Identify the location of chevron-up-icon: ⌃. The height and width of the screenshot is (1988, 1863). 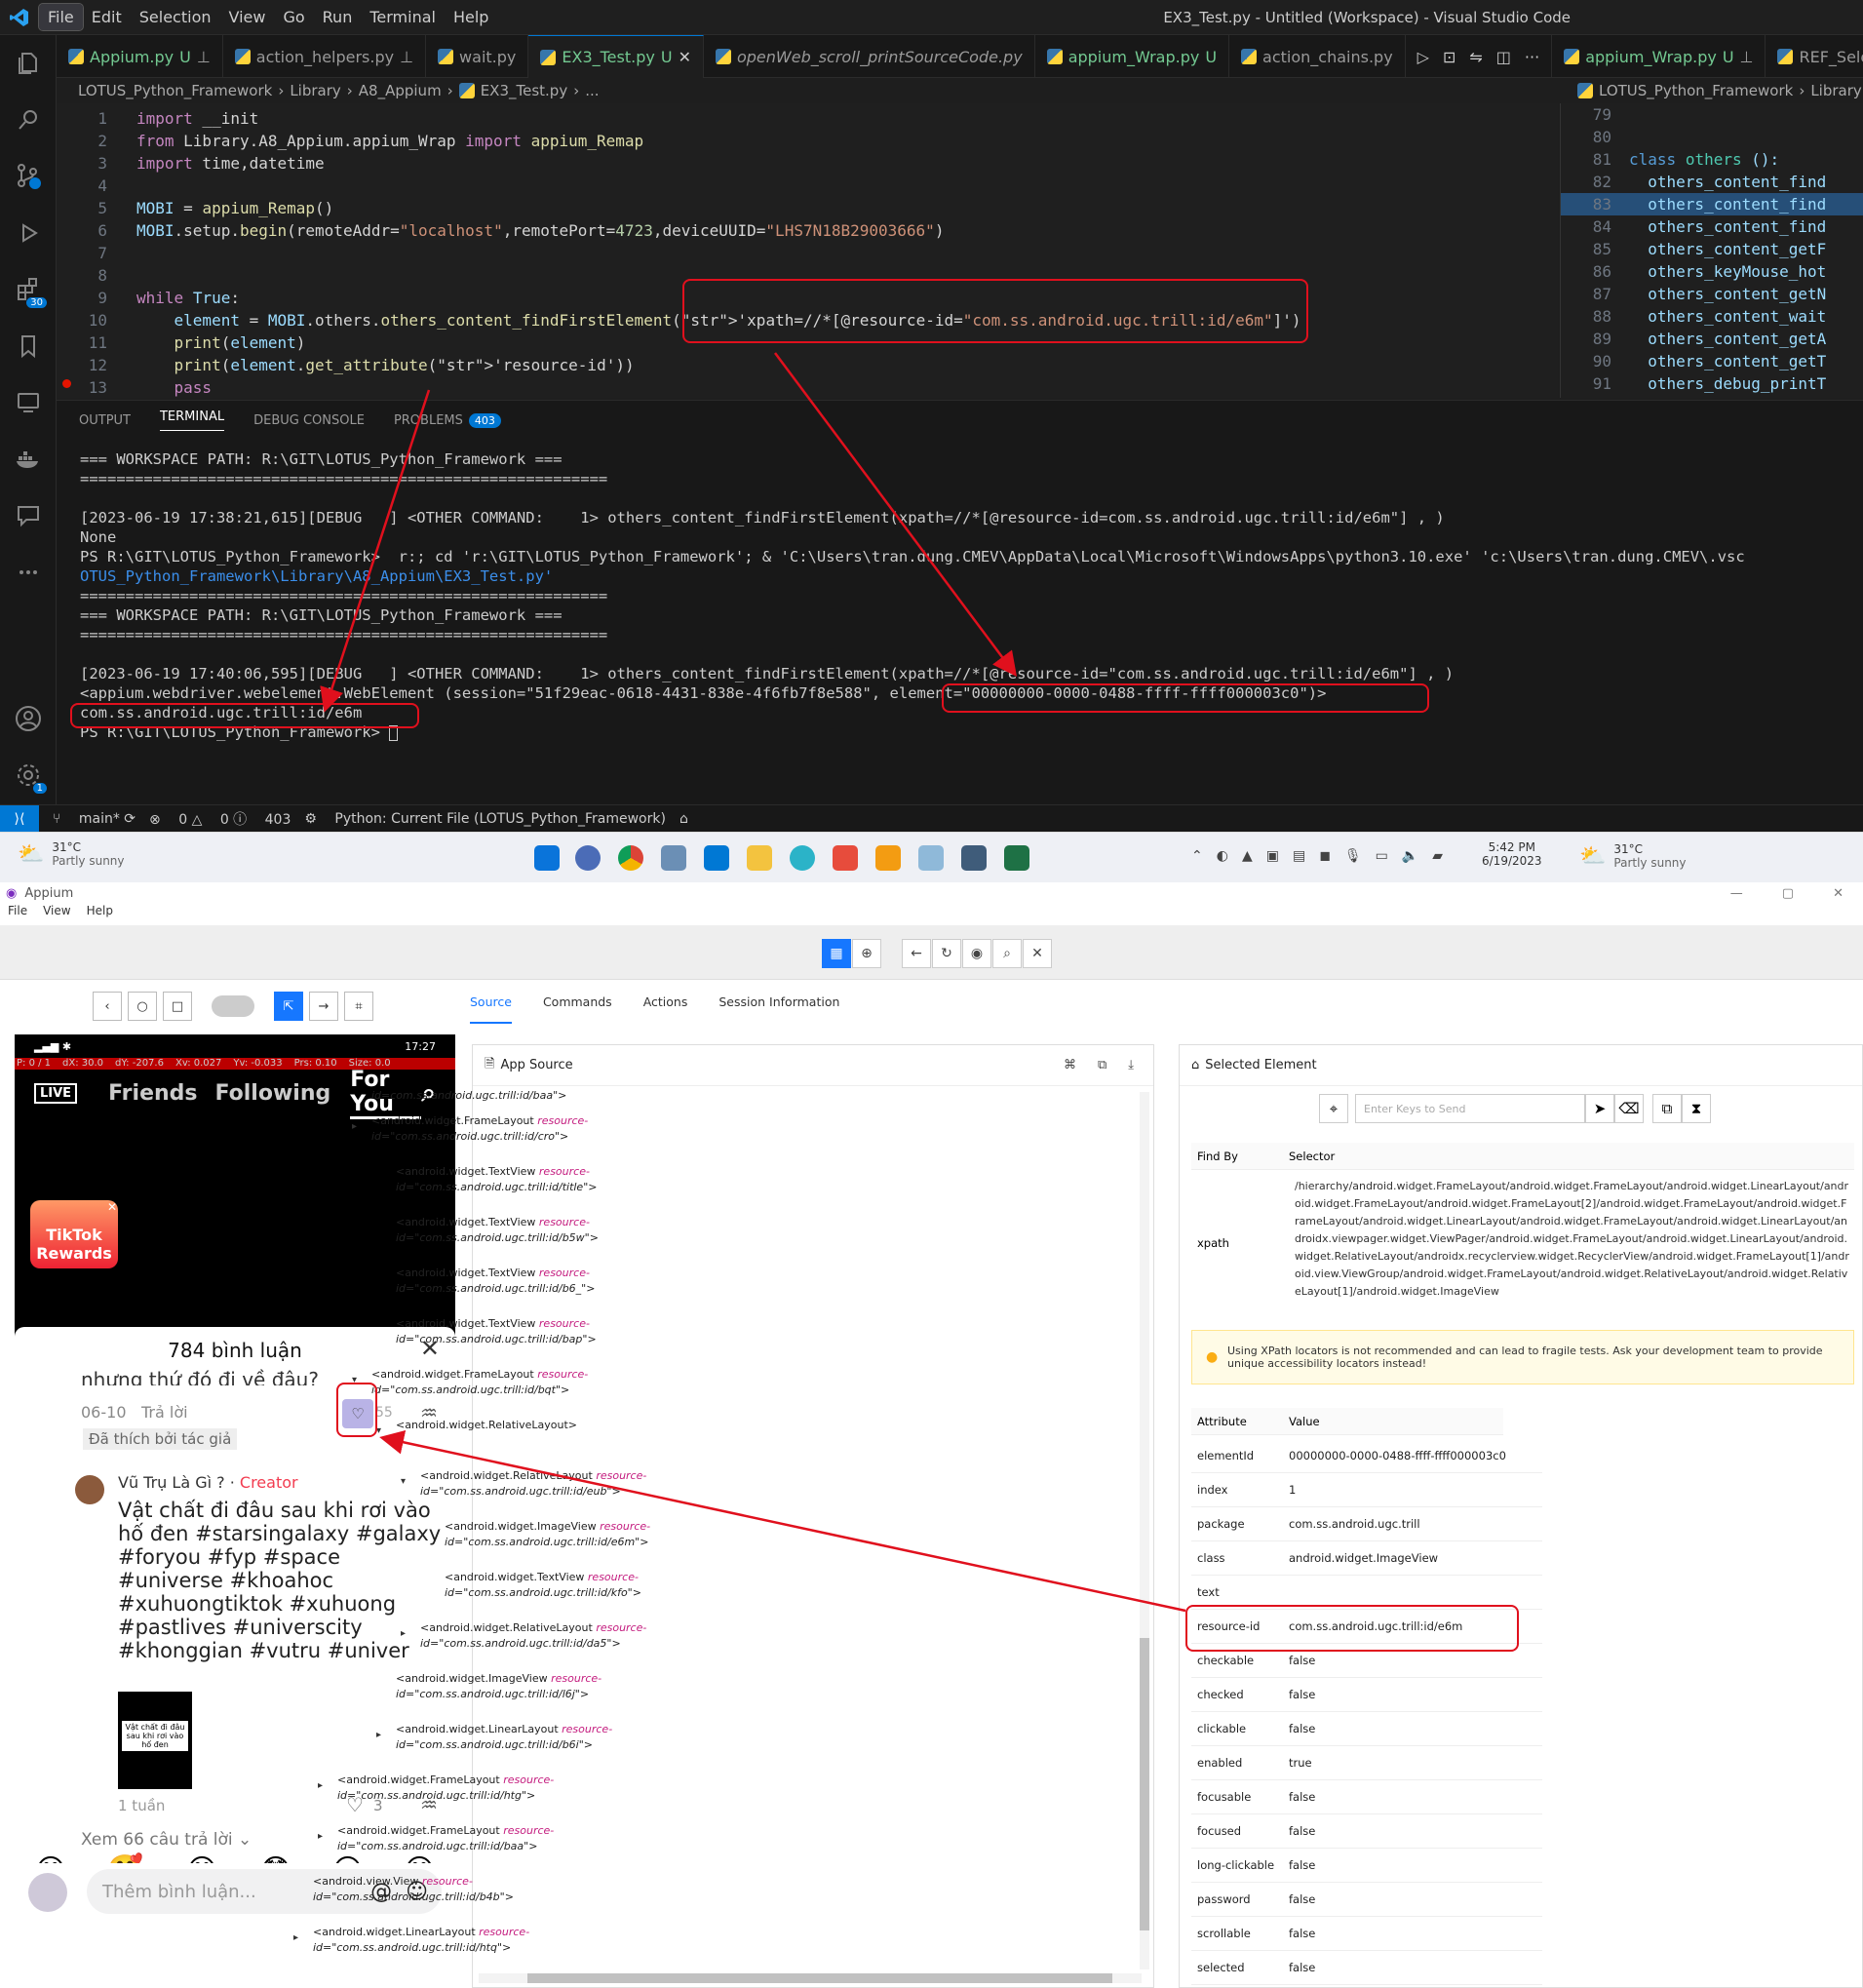
(1197, 856).